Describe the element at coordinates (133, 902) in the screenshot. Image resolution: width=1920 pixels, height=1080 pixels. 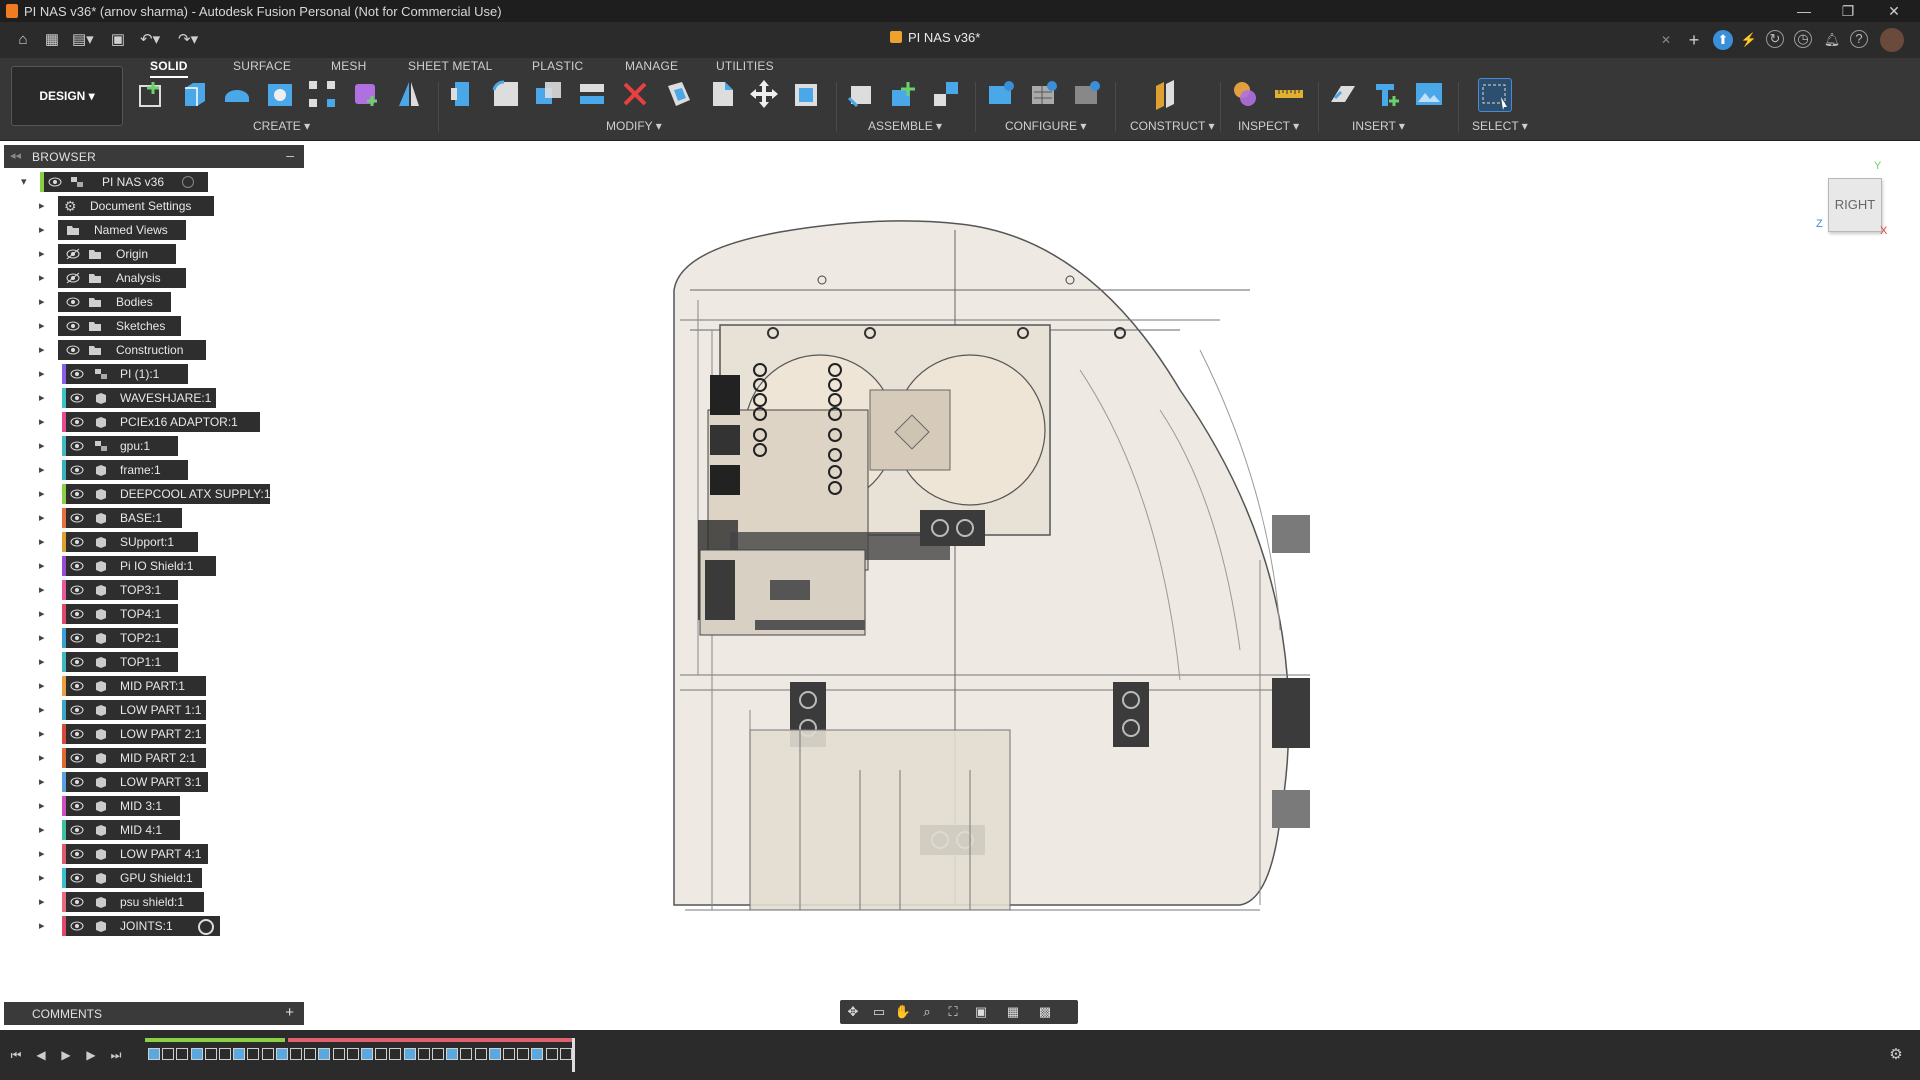
I see `tree-node: psu shield:1` at that location.